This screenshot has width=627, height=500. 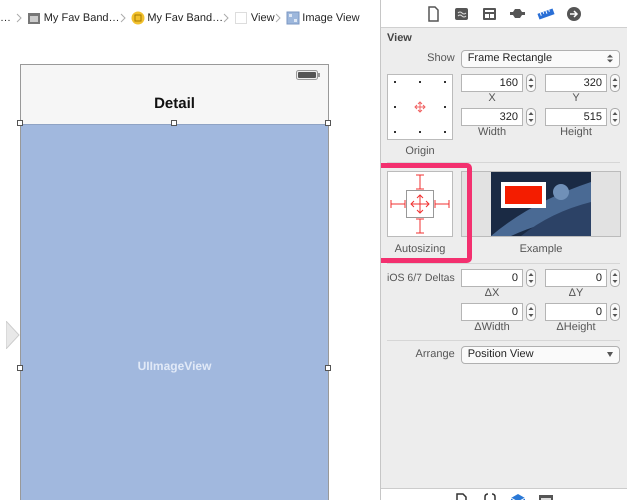 What do you see at coordinates (137, 18) in the screenshot?
I see `view-controller-icon` at bounding box center [137, 18].